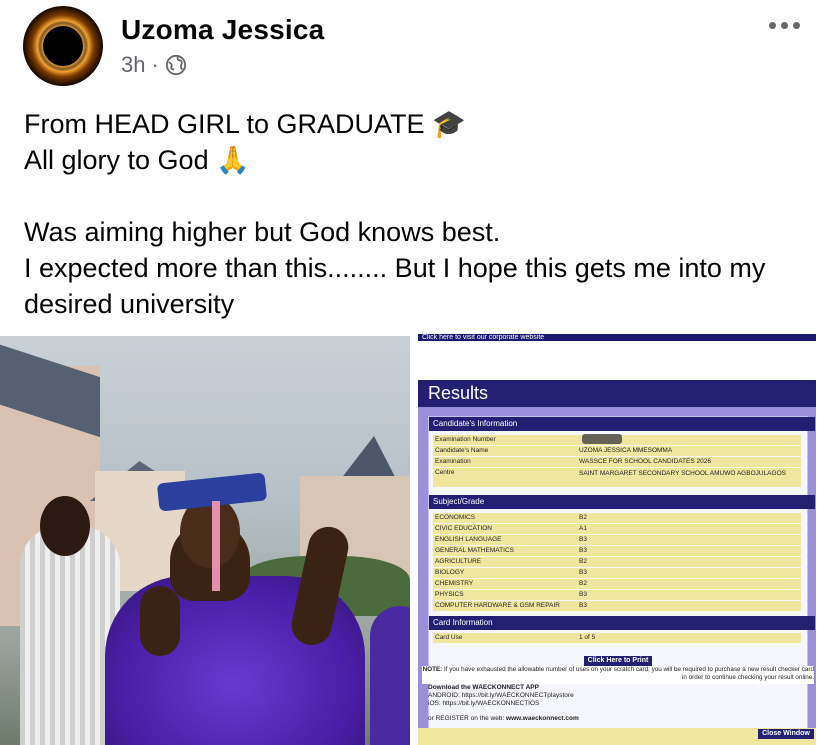 The height and width of the screenshot is (745, 828). I want to click on post-meta: 3h ·, so click(154, 65).